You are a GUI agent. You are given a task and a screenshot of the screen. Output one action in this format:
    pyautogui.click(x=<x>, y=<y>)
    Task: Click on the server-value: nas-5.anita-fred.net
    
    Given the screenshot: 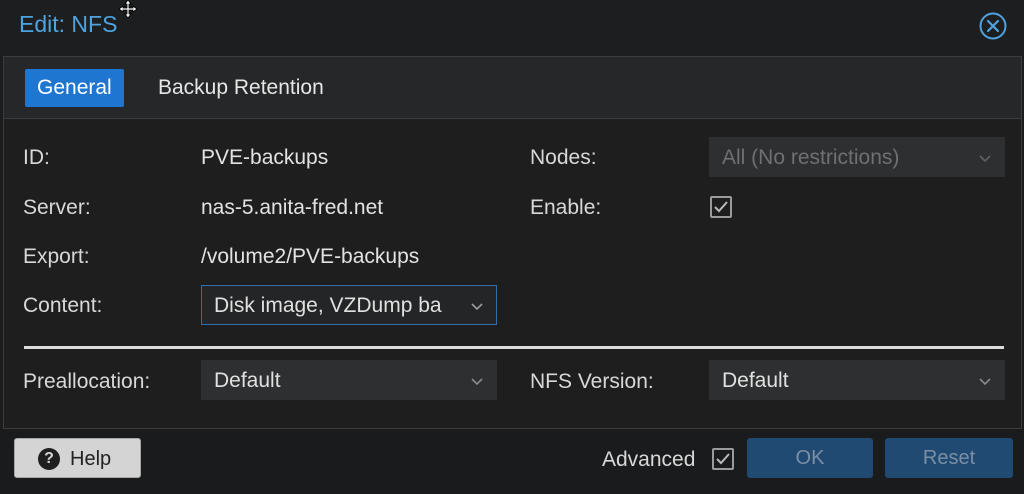 What is the action you would take?
    pyautogui.click(x=292, y=207)
    